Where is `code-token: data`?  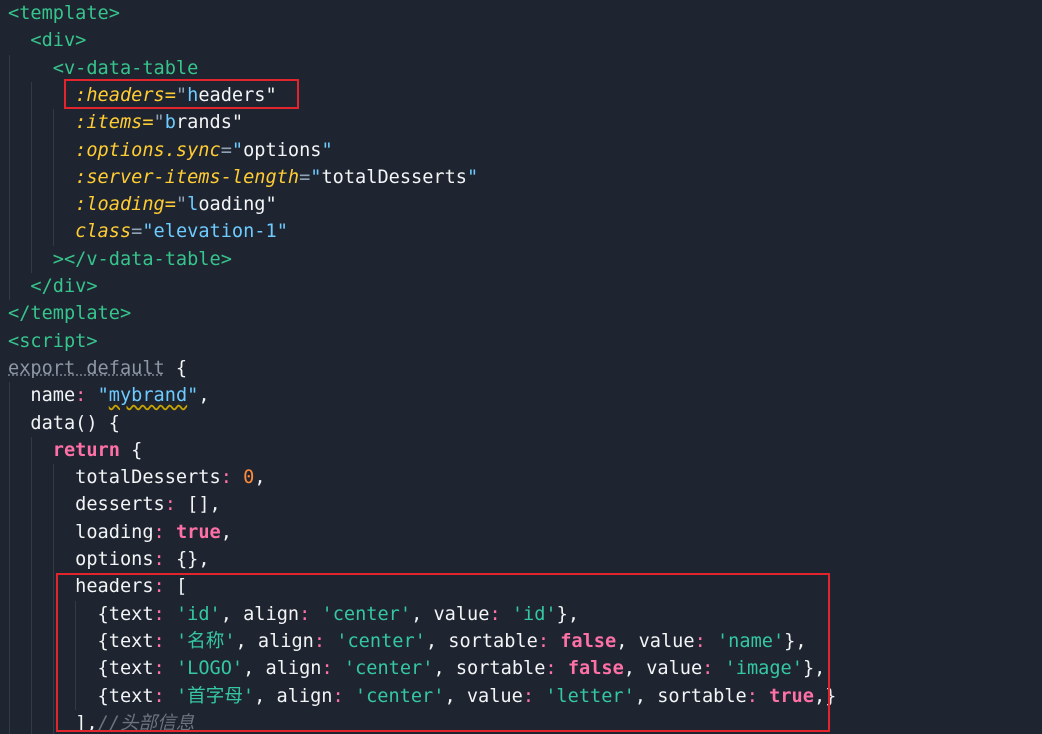
code-token: data is located at coordinates (53, 423).